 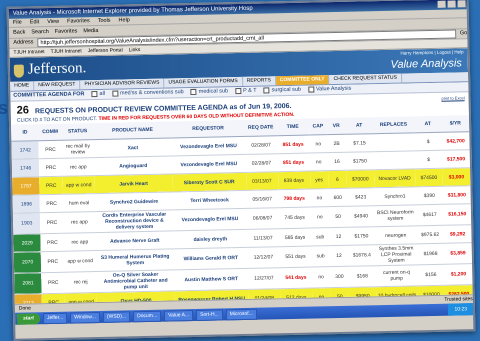 What do you see at coordinates (457, 214) in the screenshot?
I see `cost-per-year-cell: $16,150` at bounding box center [457, 214].